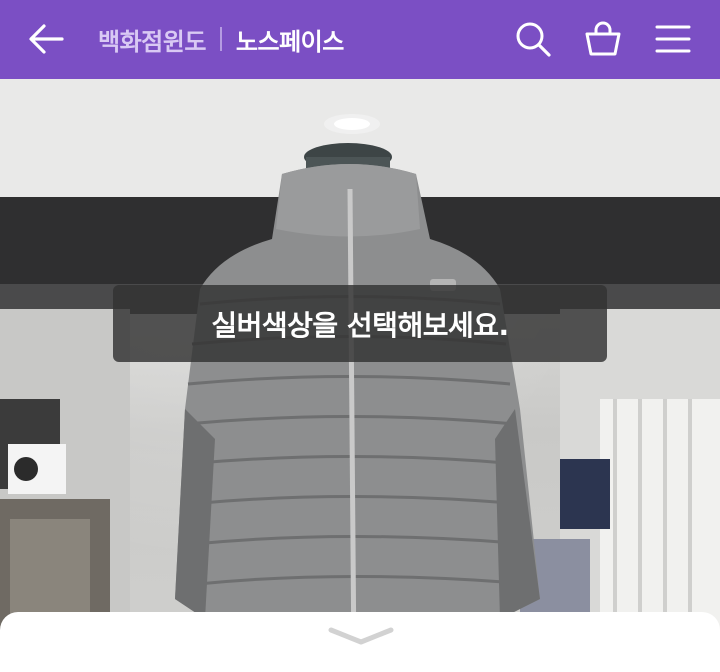 The height and width of the screenshot is (672, 720). Describe the element at coordinates (289, 41) in the screenshot. I see `page-title: 노스페이스` at that location.